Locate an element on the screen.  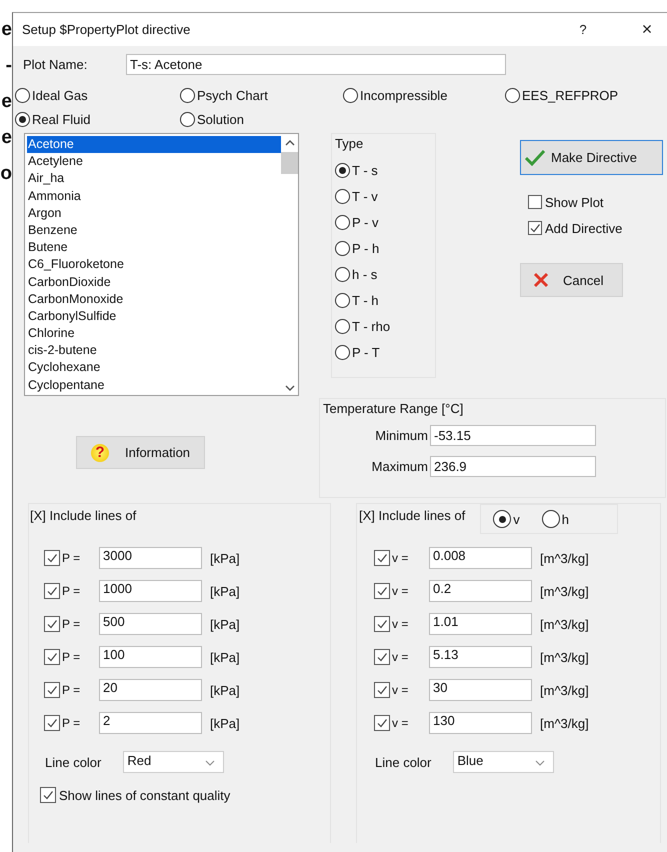
radio-label: Real Fluid is located at coordinates (61, 119).